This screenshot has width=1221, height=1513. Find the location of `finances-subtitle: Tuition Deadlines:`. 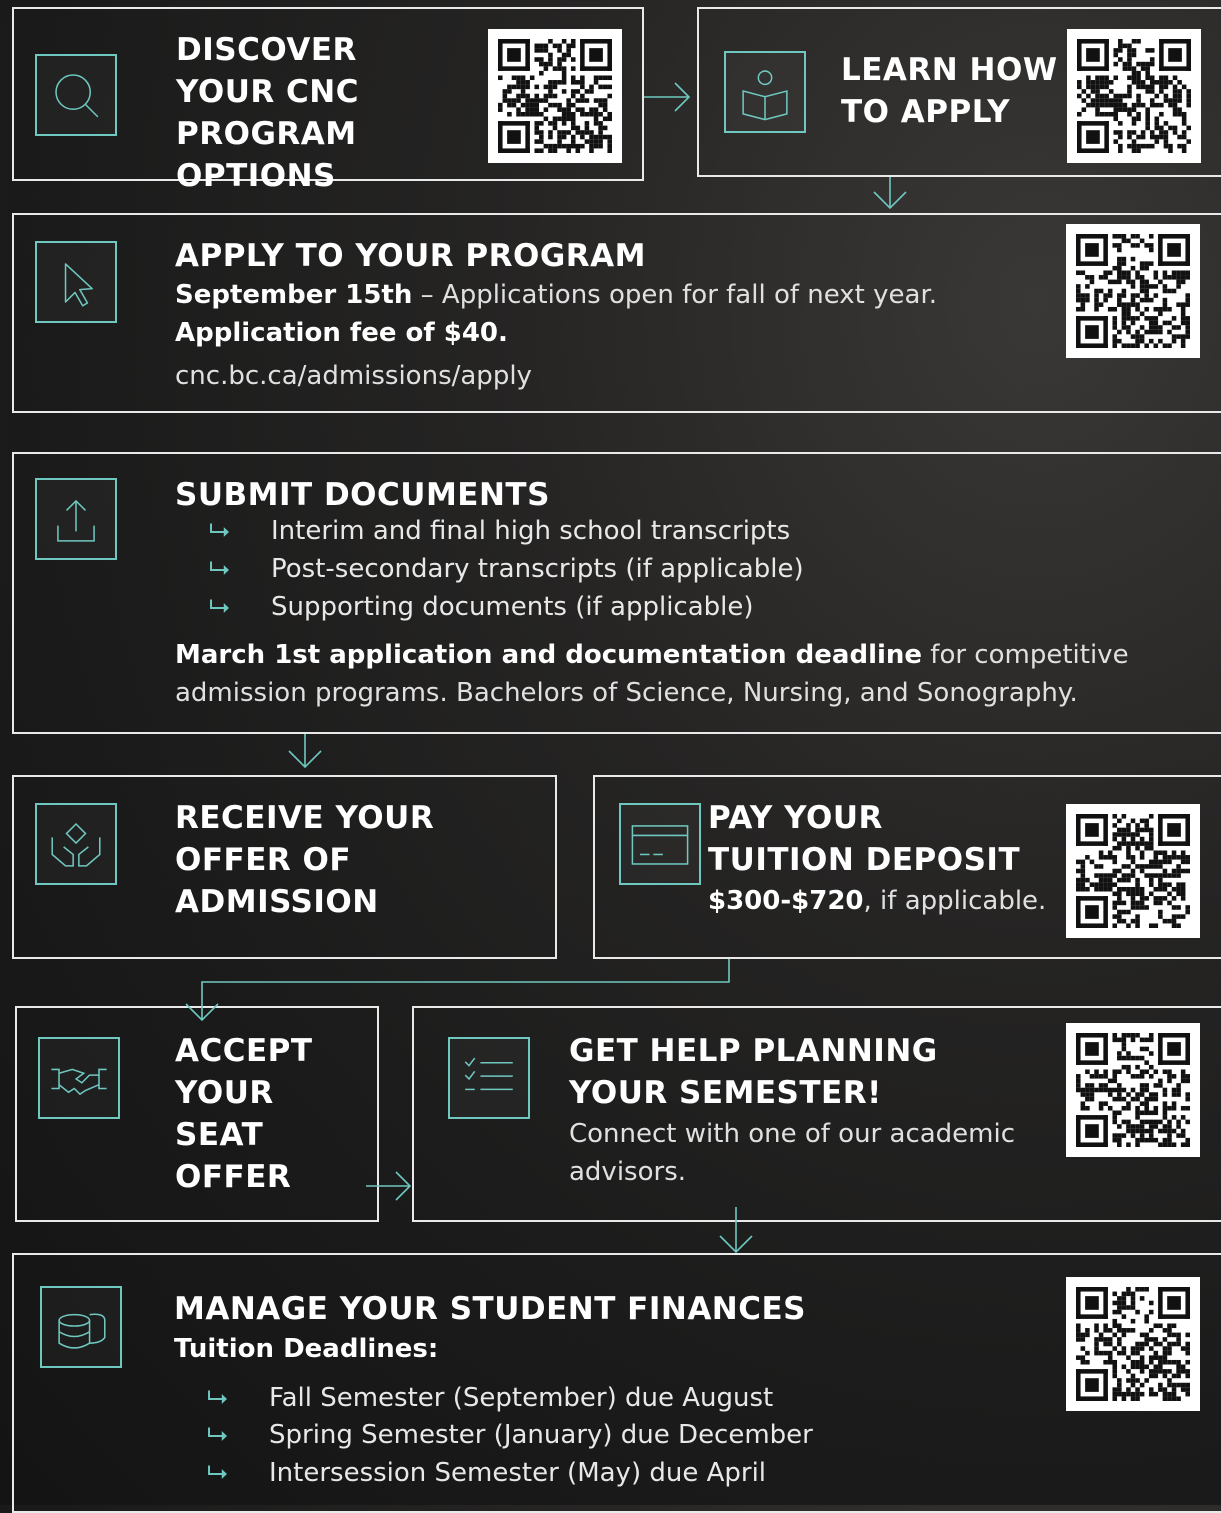

finances-subtitle: Tuition Deadlines: is located at coordinates (306, 1349).